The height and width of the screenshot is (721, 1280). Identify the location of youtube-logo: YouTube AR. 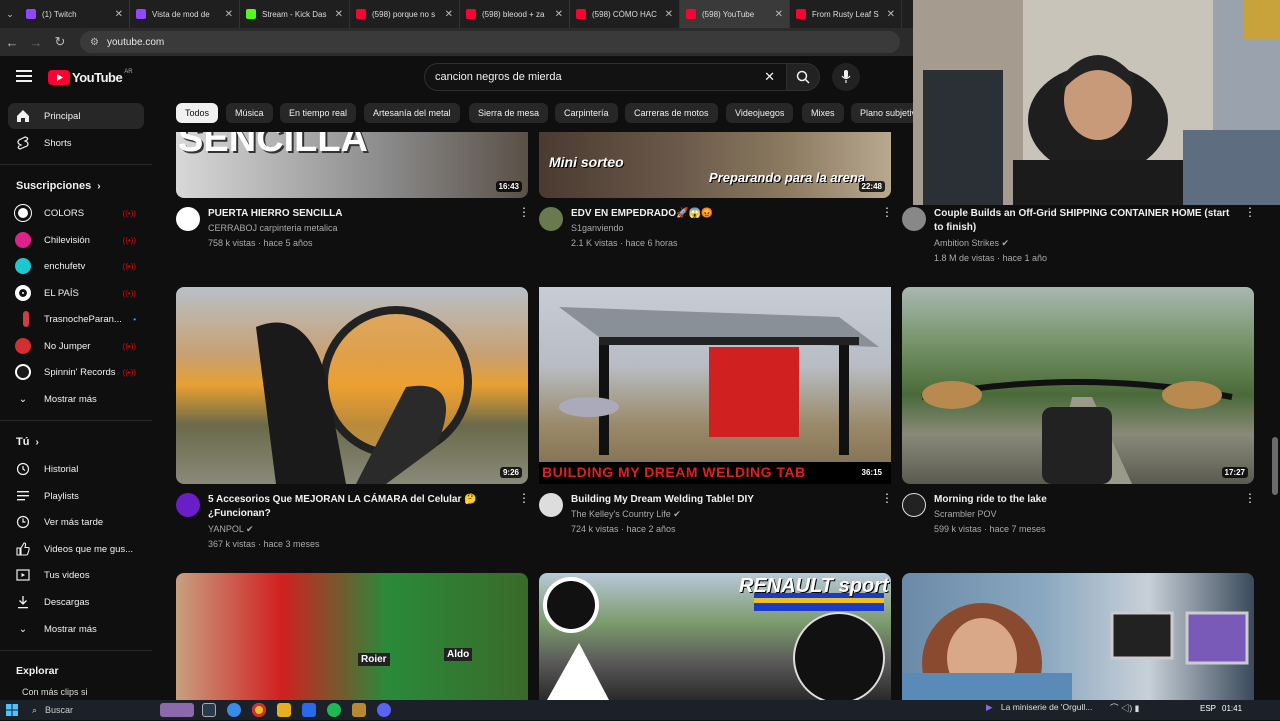
(90, 77).